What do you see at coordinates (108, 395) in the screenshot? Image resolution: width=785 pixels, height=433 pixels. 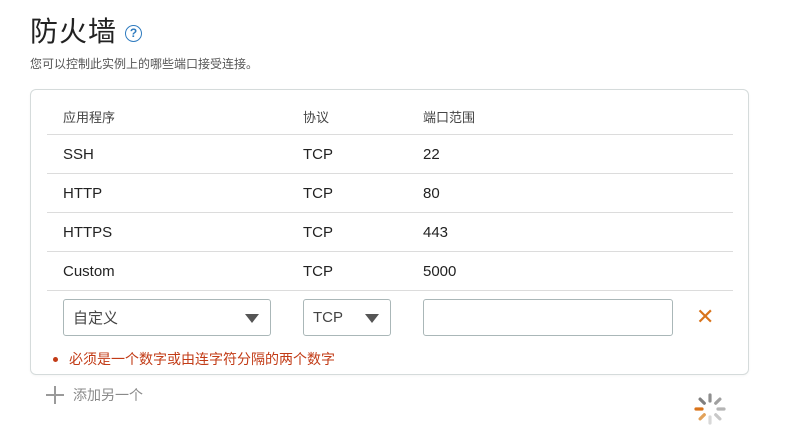 I see `add-another-label: 添加另一个` at bounding box center [108, 395].